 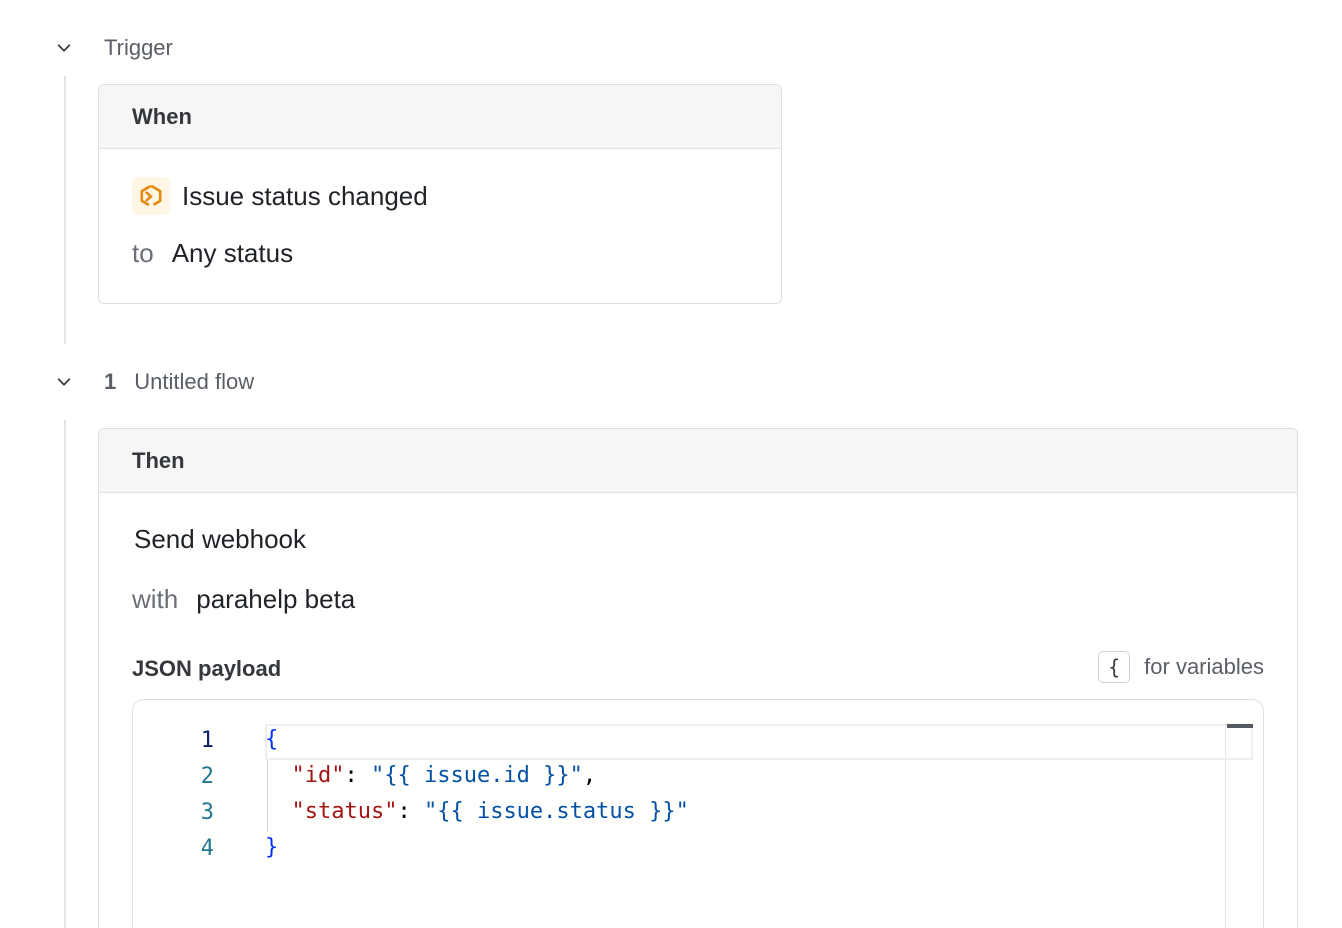 What do you see at coordinates (275, 599) in the screenshot?
I see `webhook-target-value: parahelp beta` at bounding box center [275, 599].